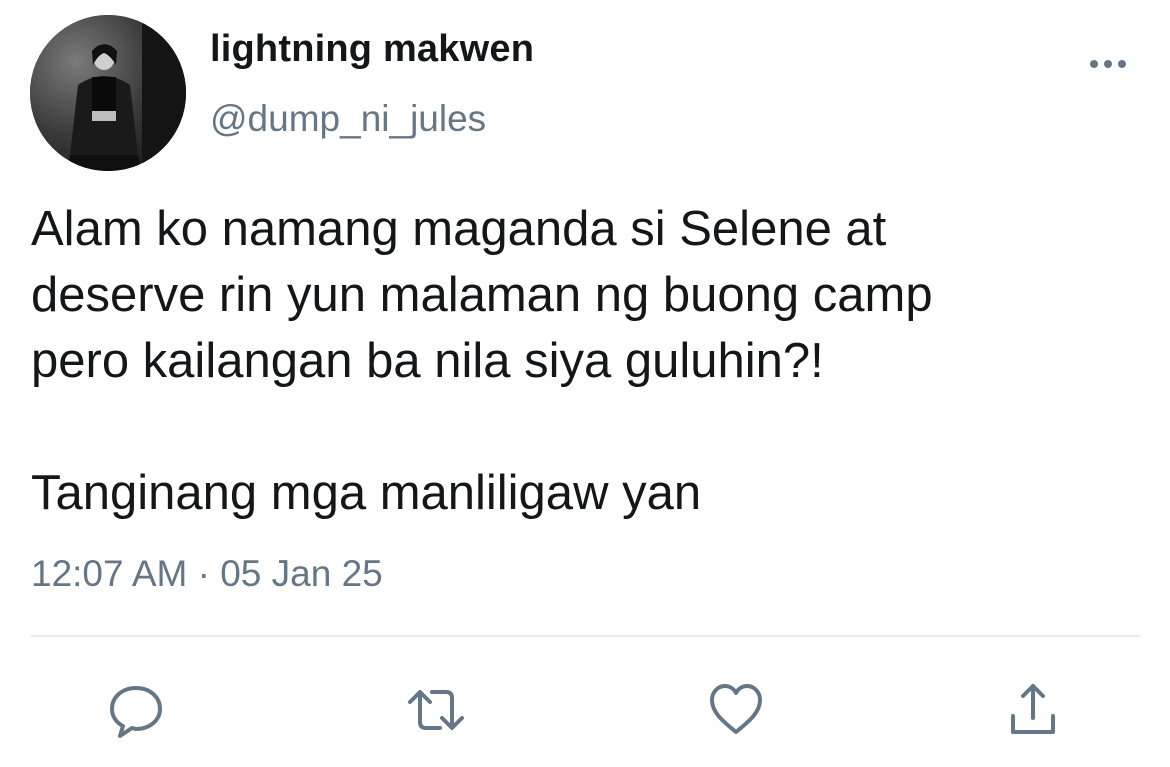 The image size is (1170, 767). I want to click on like-button, so click(736, 710).